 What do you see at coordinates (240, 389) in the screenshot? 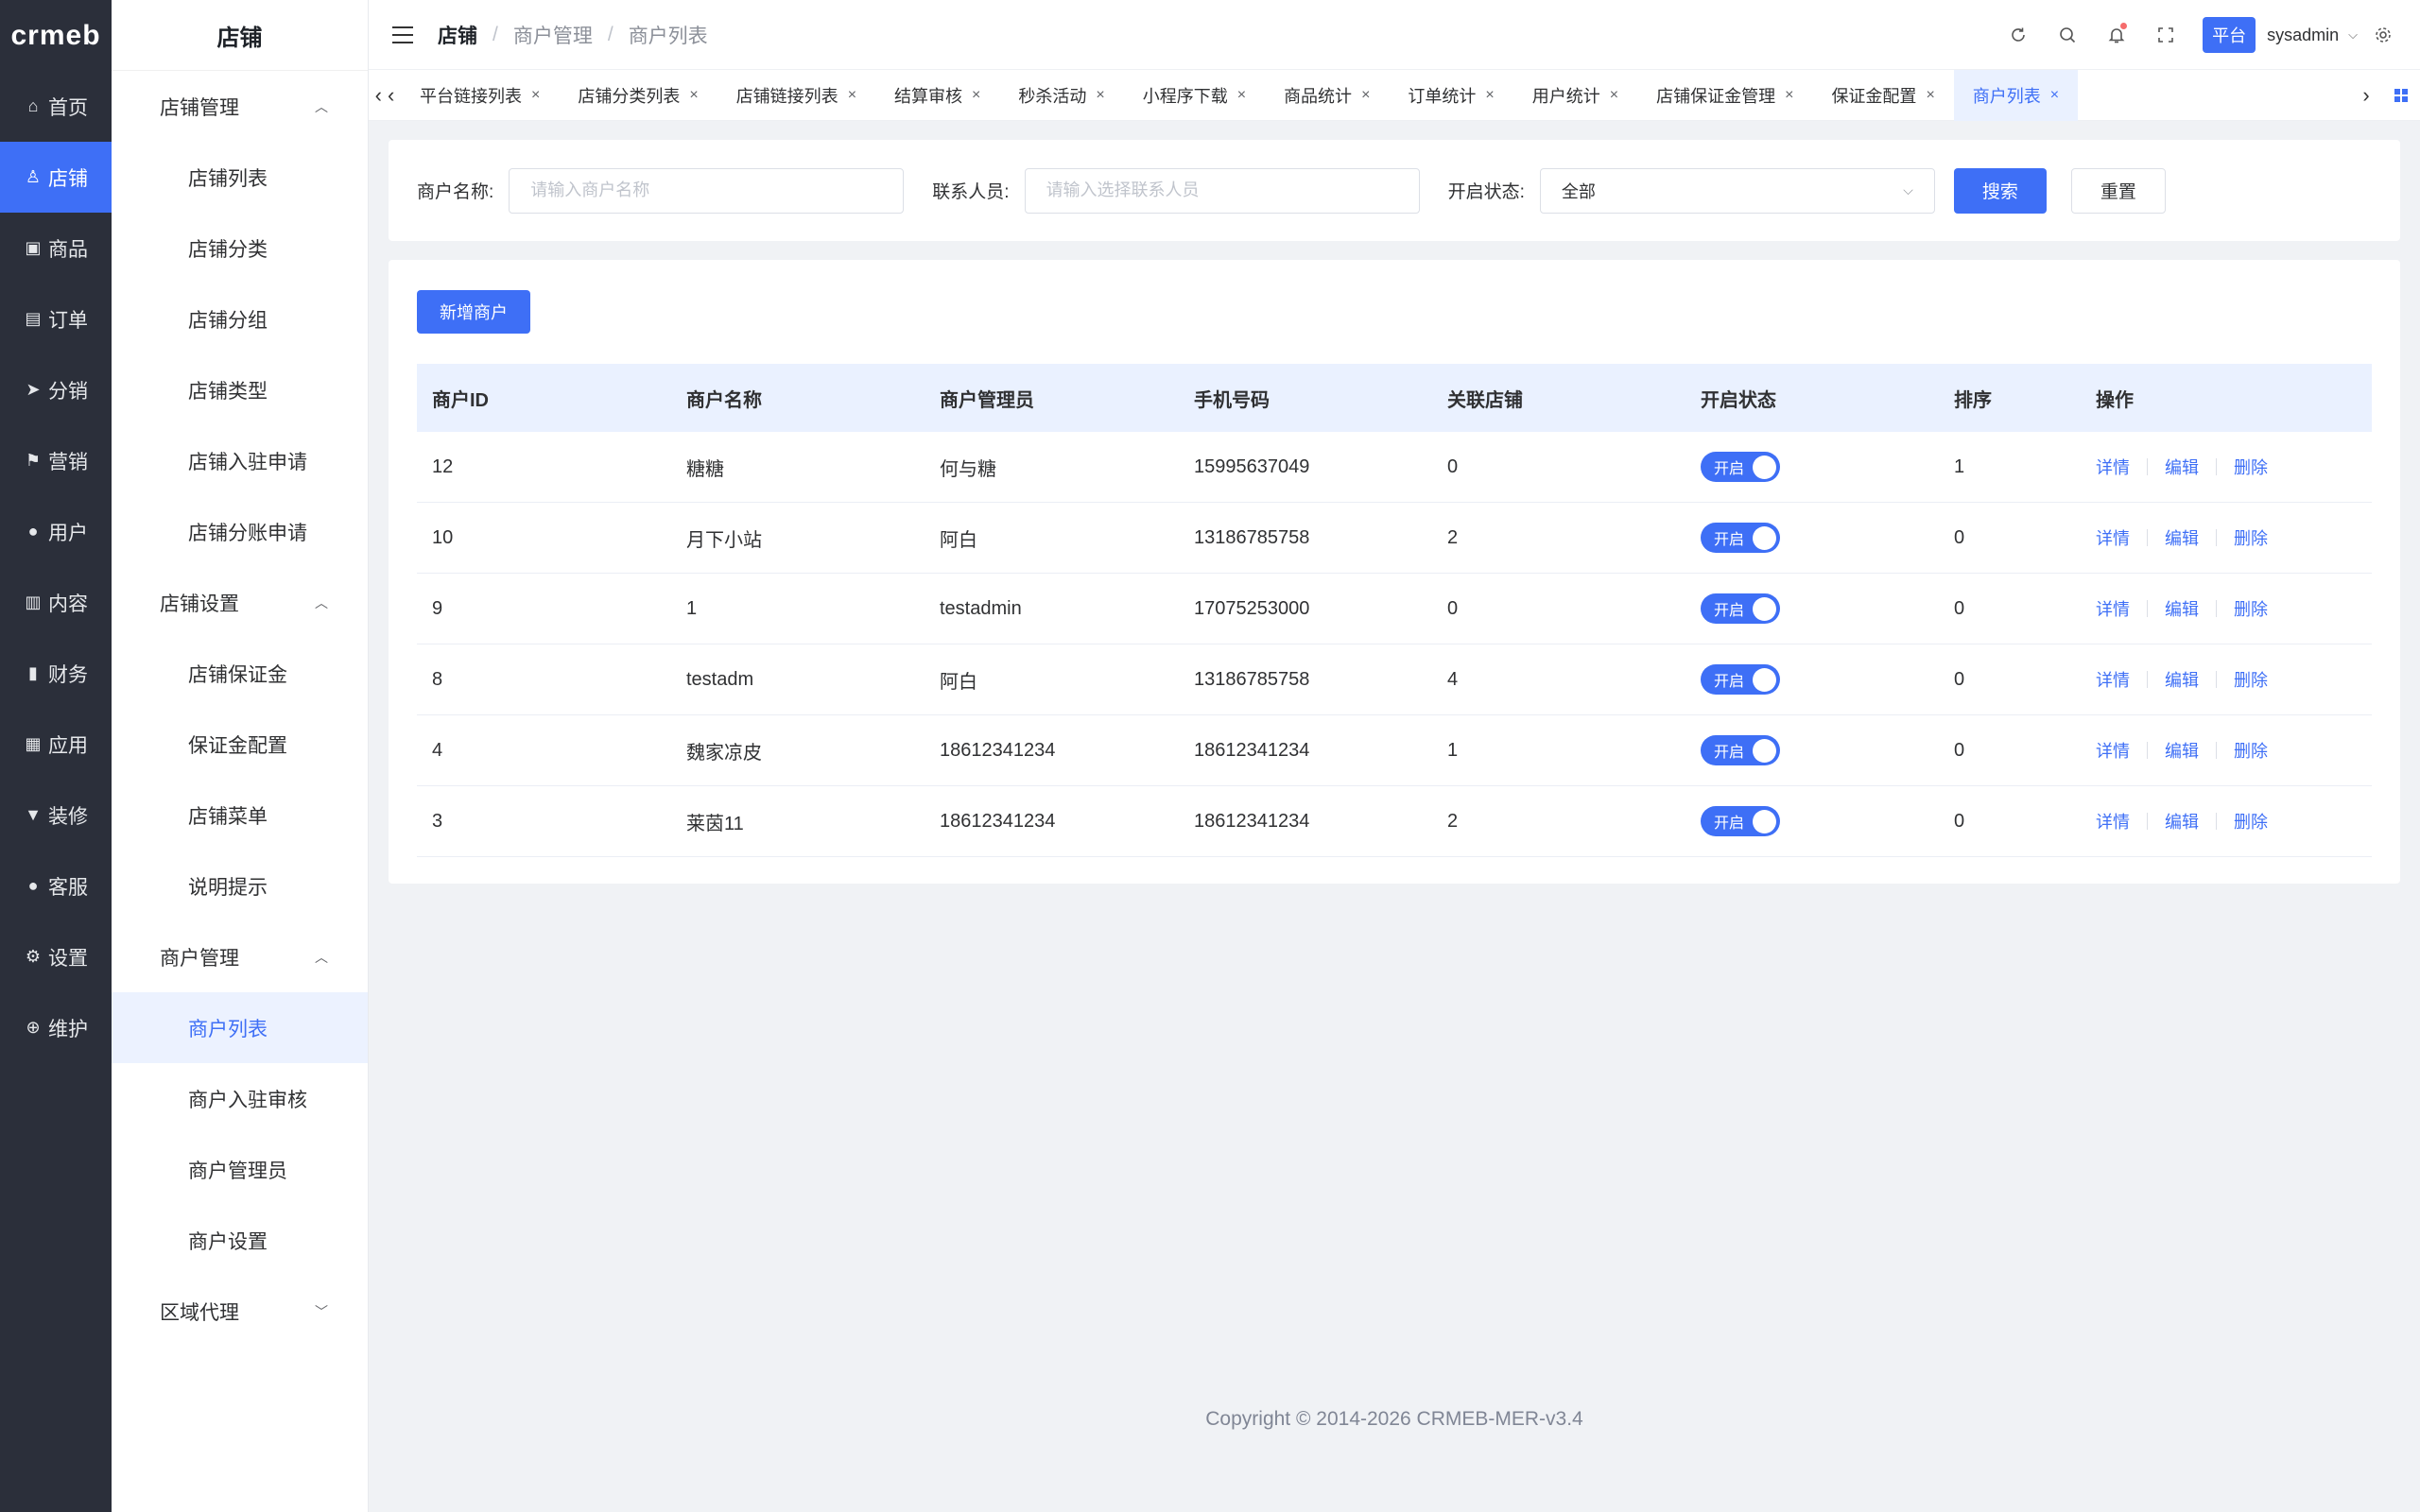
I see `sidebar-item: 店铺类型` at bounding box center [240, 389].